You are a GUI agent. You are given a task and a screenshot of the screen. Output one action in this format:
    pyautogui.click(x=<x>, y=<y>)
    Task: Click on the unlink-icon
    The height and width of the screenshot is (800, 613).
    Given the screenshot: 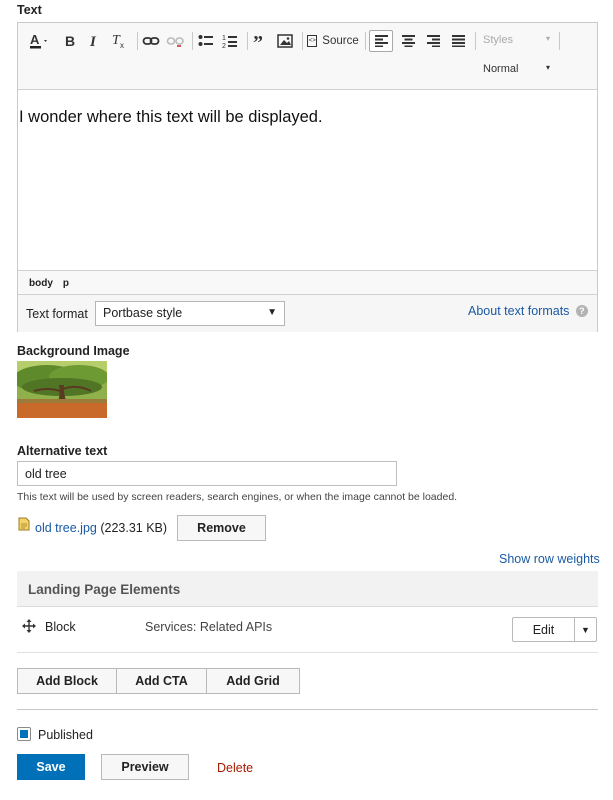 What is the action you would take?
    pyautogui.click(x=175, y=41)
    